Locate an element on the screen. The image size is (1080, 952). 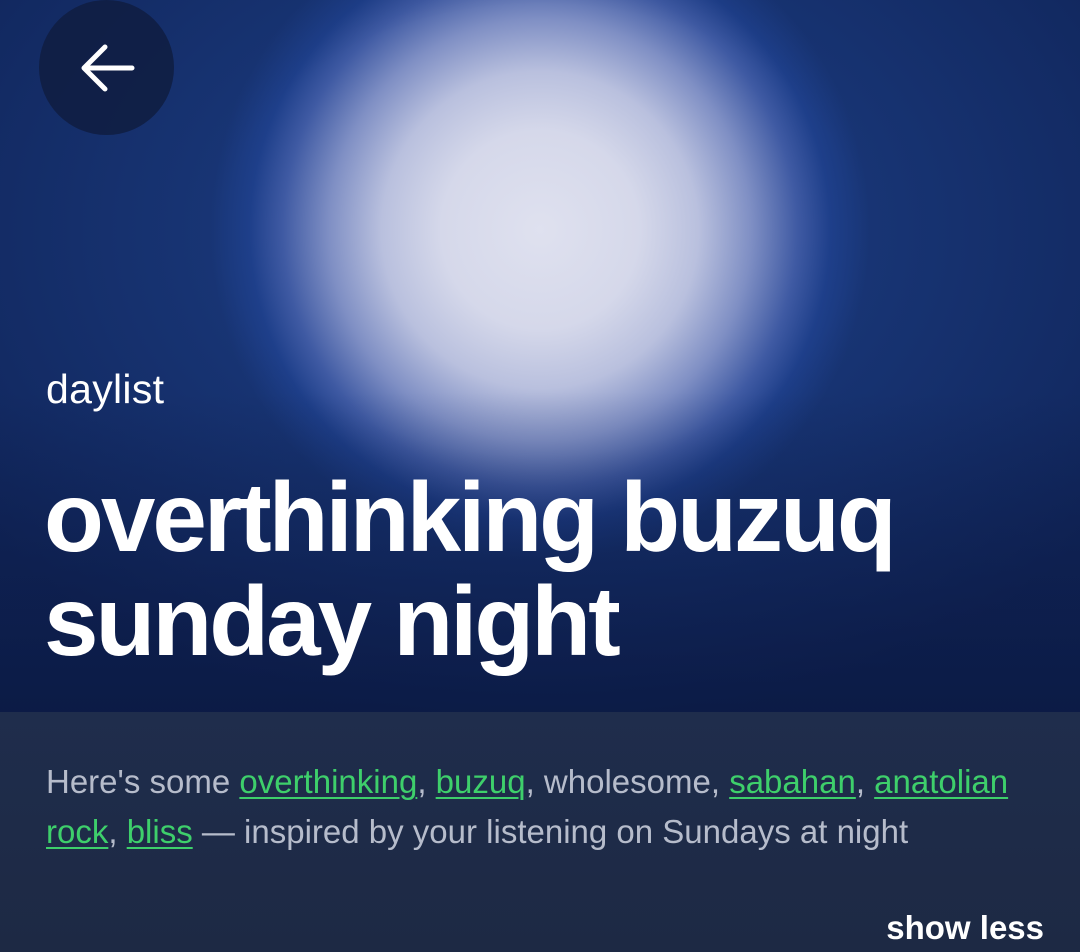
tag-link-bliss: bliss is located at coordinates (160, 831).